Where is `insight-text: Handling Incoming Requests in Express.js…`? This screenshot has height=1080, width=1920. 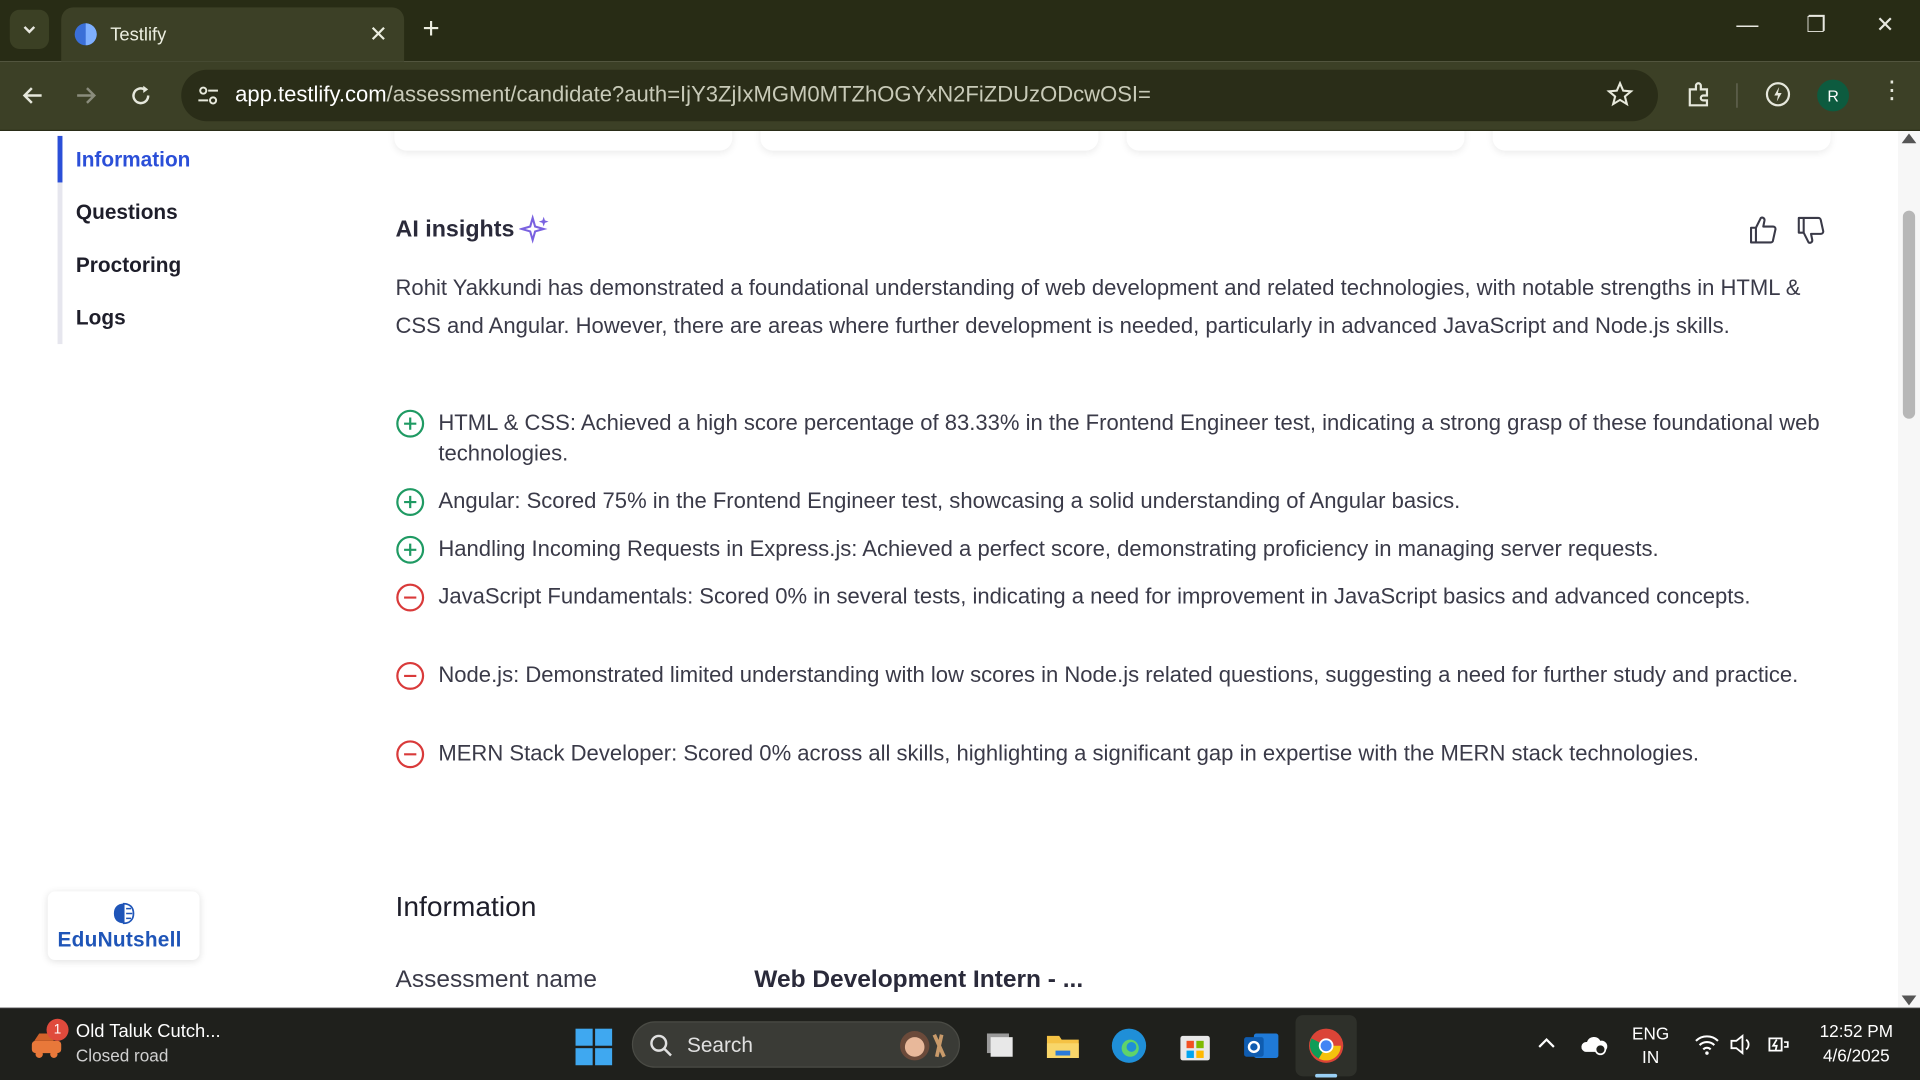
insight-text: Handling Incoming Requests in Express.js… is located at coordinates (1048, 548).